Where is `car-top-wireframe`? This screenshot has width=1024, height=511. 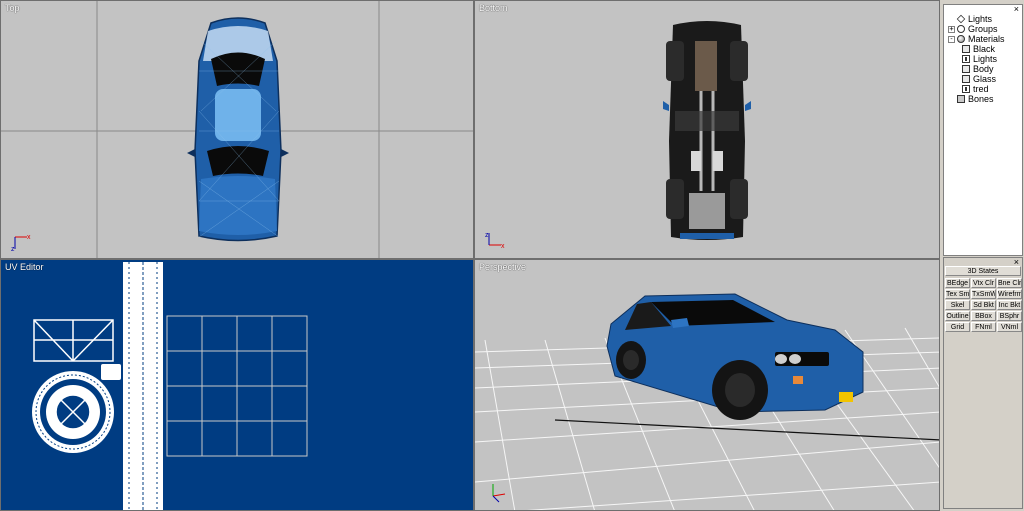 car-top-wireframe is located at coordinates (238, 129).